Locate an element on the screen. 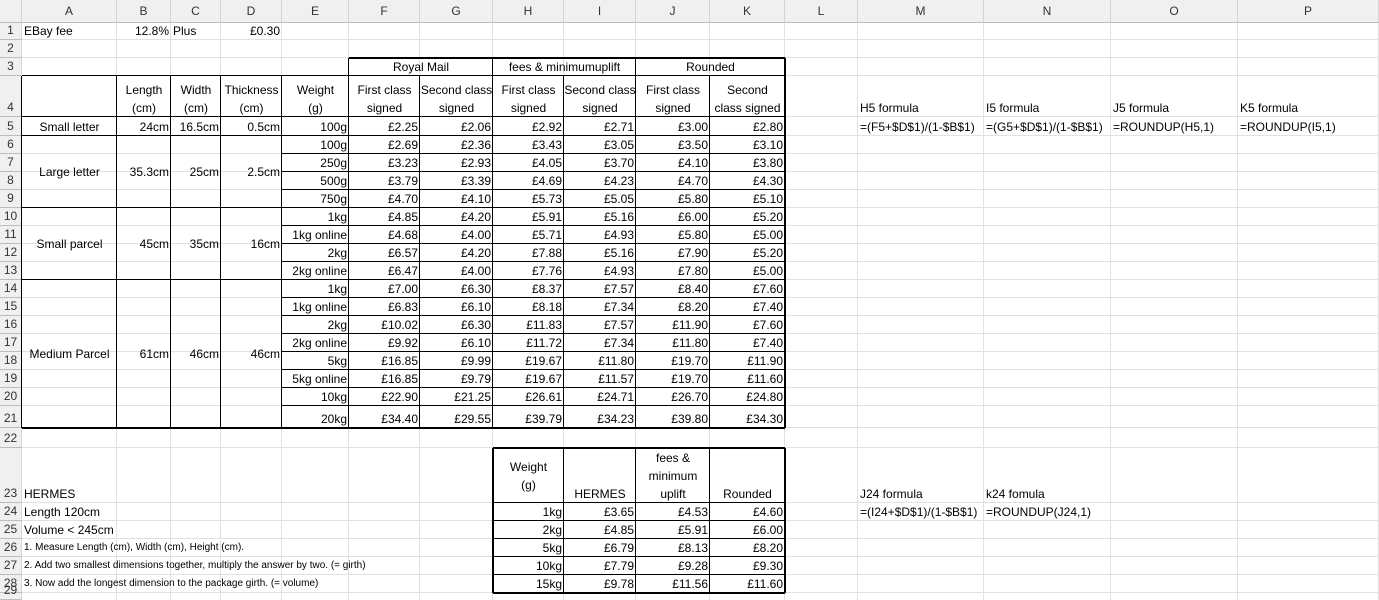  hermes-cell: £8.20 is located at coordinates (747, 548).